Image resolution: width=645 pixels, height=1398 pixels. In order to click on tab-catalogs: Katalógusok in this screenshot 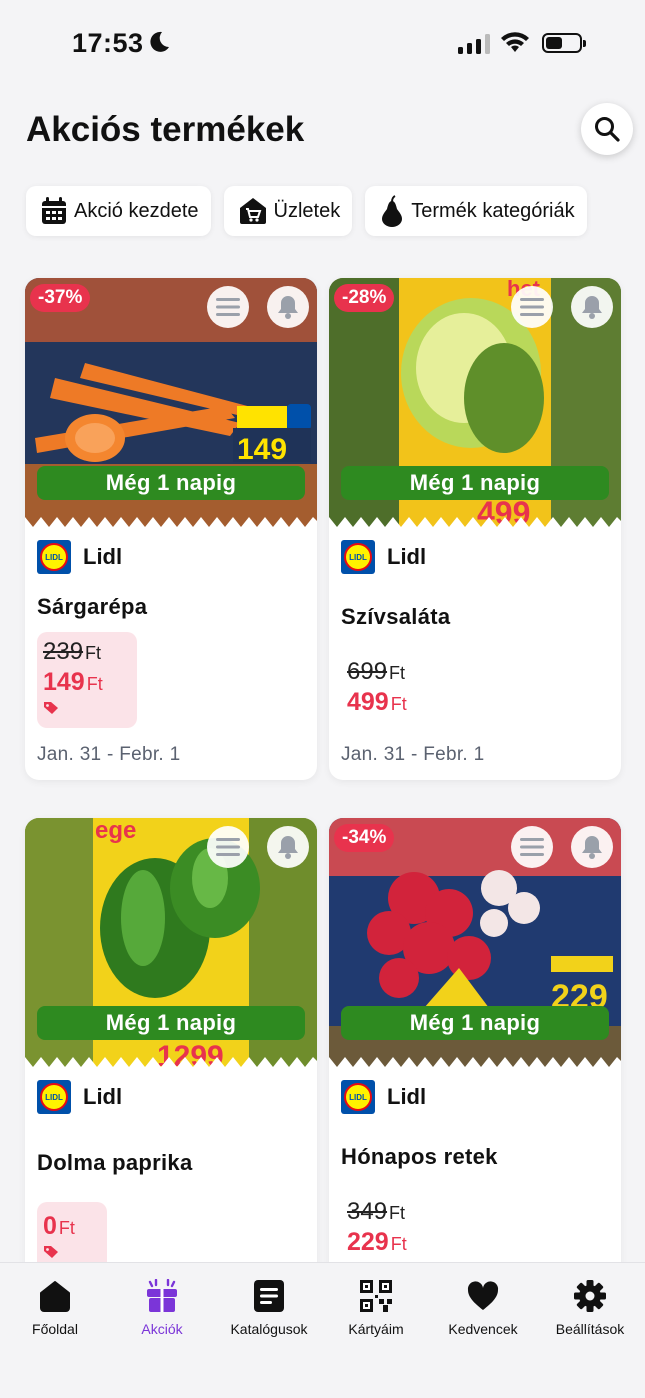, I will do `click(269, 1308)`.